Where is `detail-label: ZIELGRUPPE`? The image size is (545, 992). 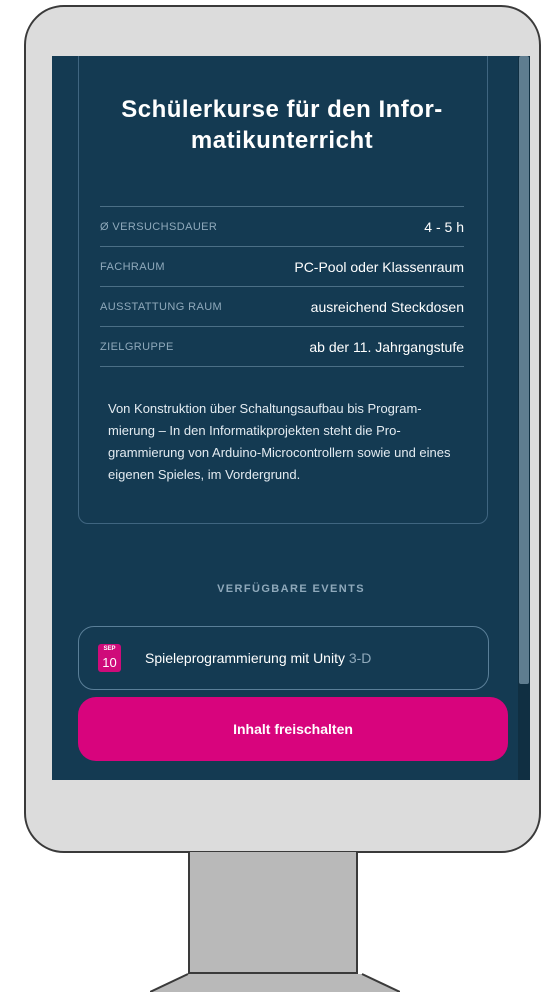 detail-label: ZIELGRUPPE is located at coordinates (137, 346).